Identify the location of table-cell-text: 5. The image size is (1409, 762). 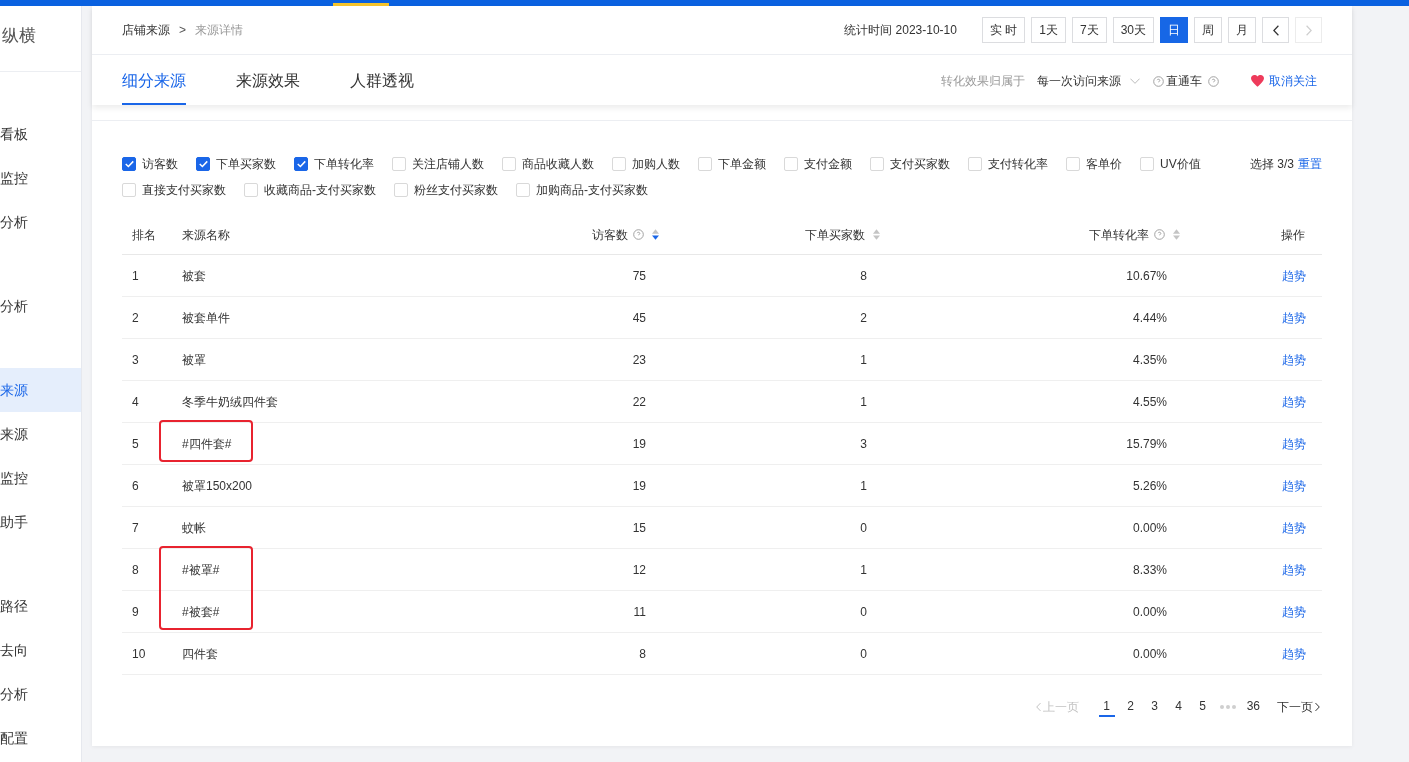
(135, 444).